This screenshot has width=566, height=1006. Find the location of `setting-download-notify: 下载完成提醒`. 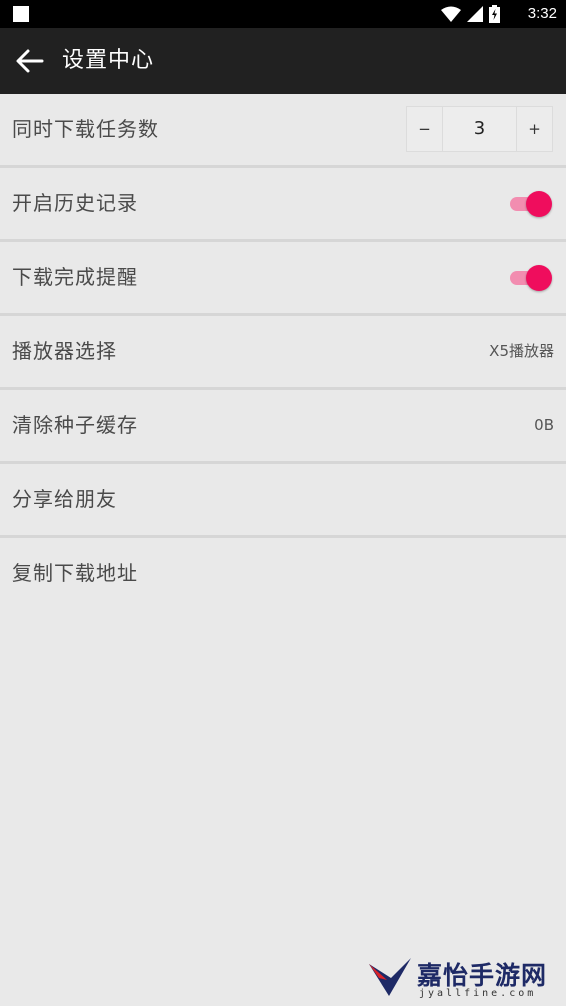

setting-download-notify: 下载完成提醒 is located at coordinates (283, 279).